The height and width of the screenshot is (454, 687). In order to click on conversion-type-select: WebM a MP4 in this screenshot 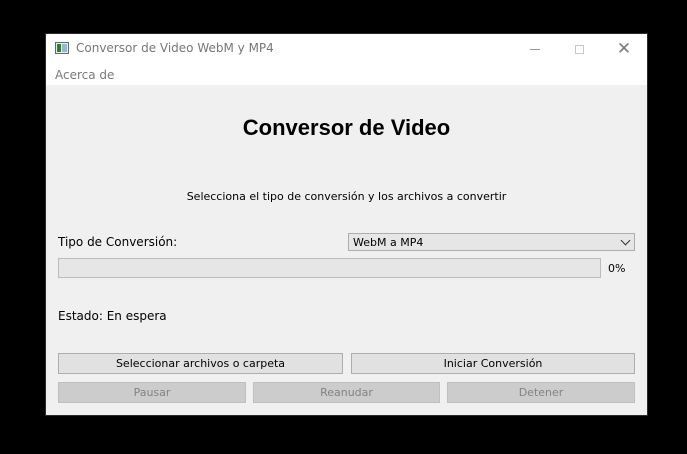, I will do `click(491, 242)`.